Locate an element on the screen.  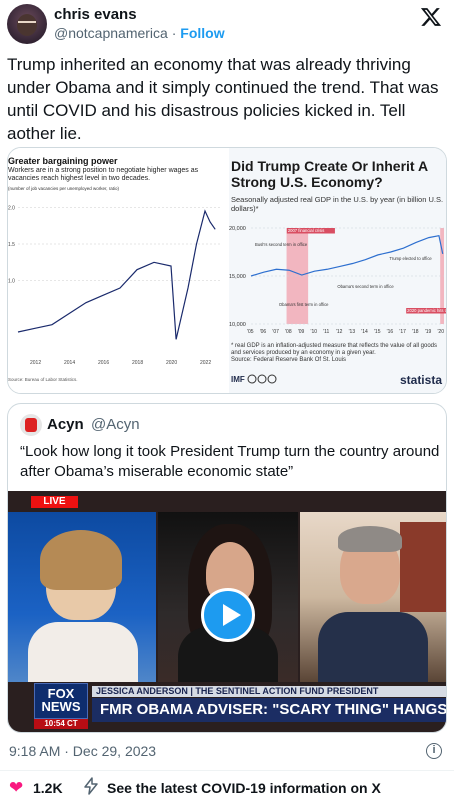
left-chart-source: Source: Bureau of Labor Statistics. is located at coordinates (43, 379).